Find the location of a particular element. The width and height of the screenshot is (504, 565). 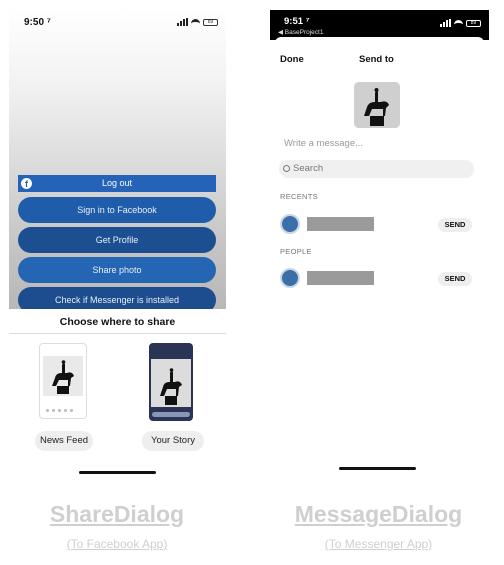

divider is located at coordinates (117, 333).